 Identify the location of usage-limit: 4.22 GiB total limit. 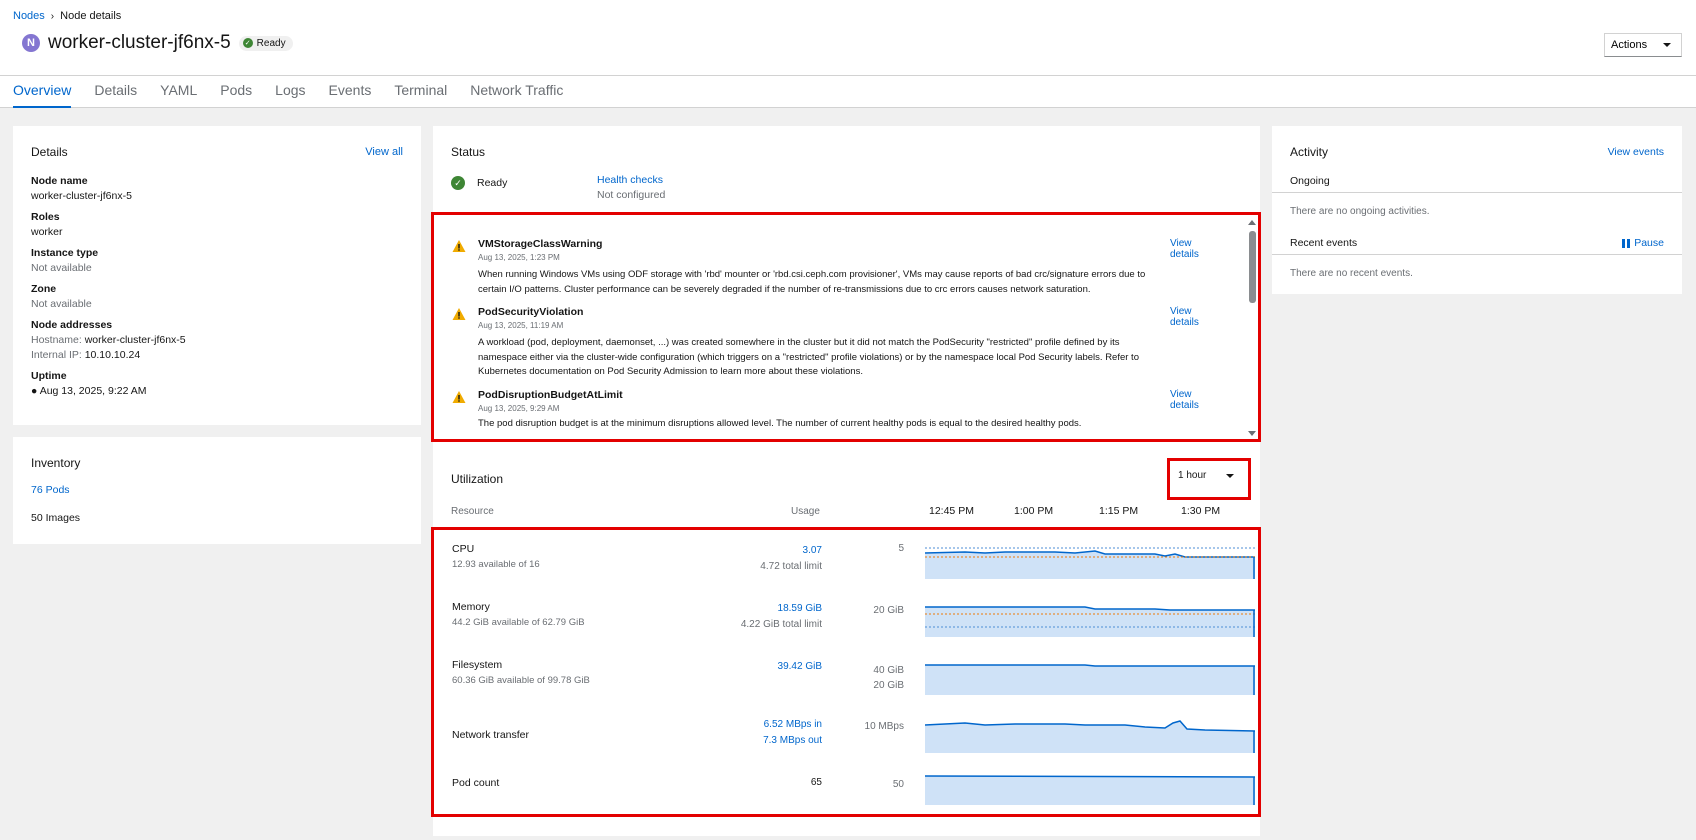
(781, 624).